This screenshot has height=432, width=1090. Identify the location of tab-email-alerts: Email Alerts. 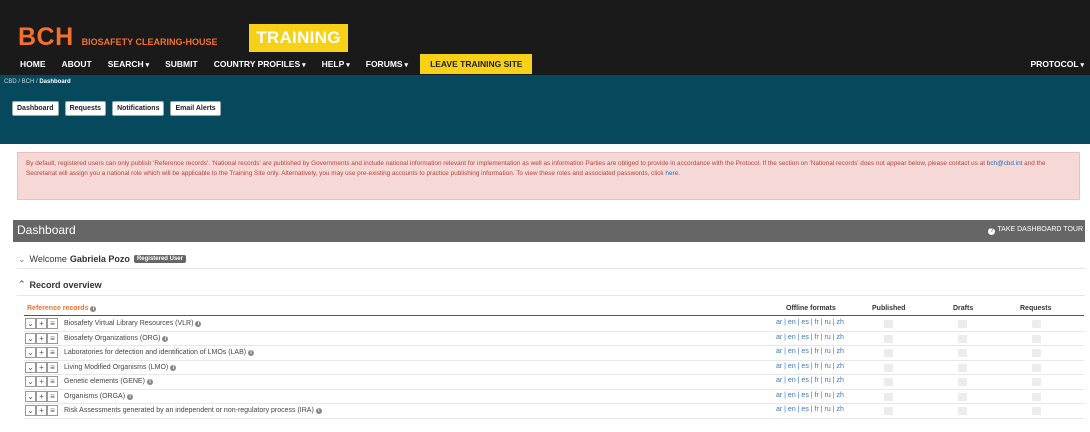
(195, 108).